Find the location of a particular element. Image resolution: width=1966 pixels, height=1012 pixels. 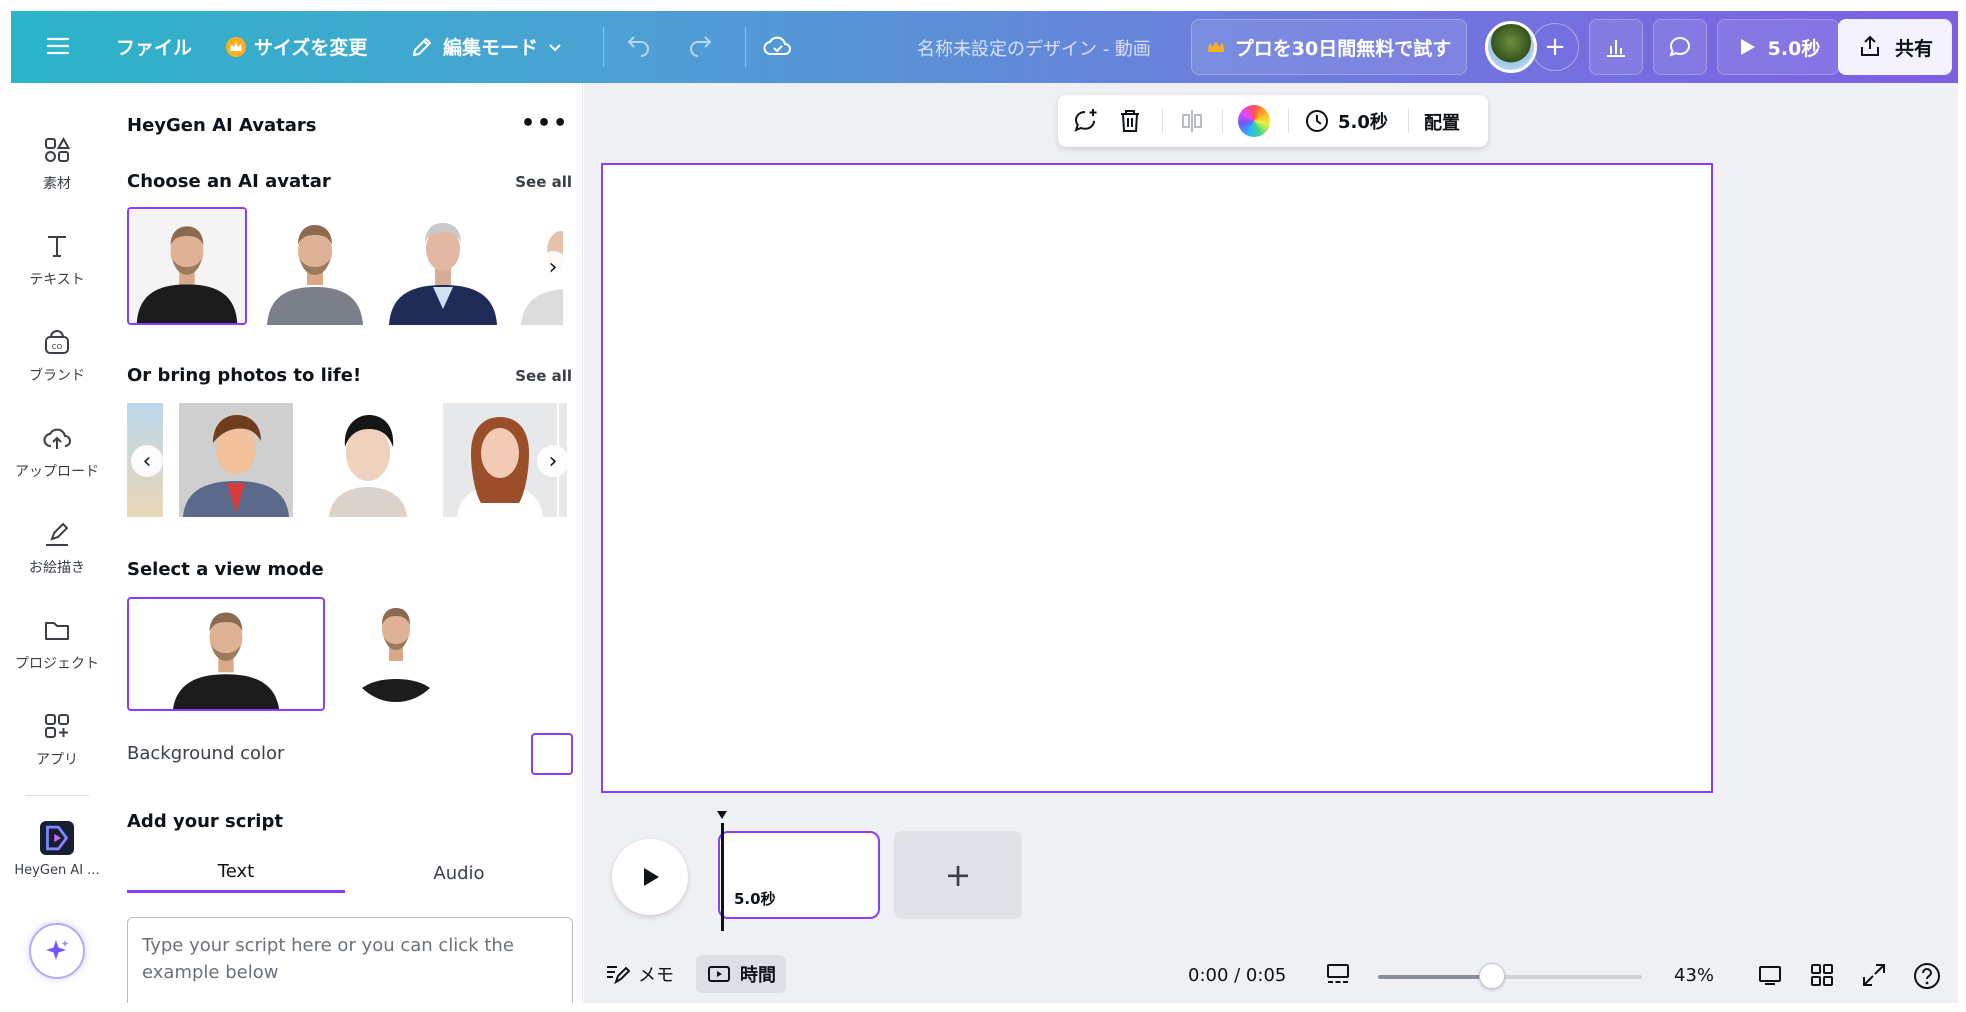

view-mode-full is located at coordinates (226, 654).